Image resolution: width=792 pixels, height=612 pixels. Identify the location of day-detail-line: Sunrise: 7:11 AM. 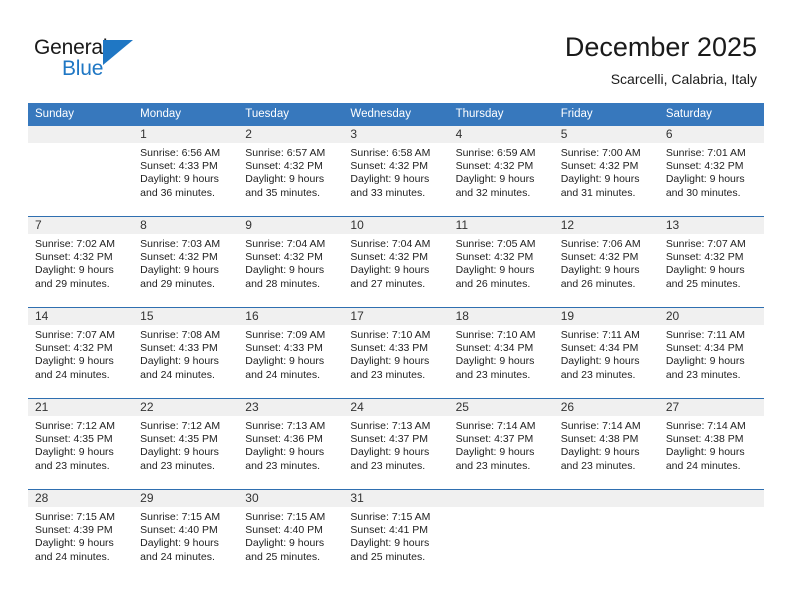
(600, 335).